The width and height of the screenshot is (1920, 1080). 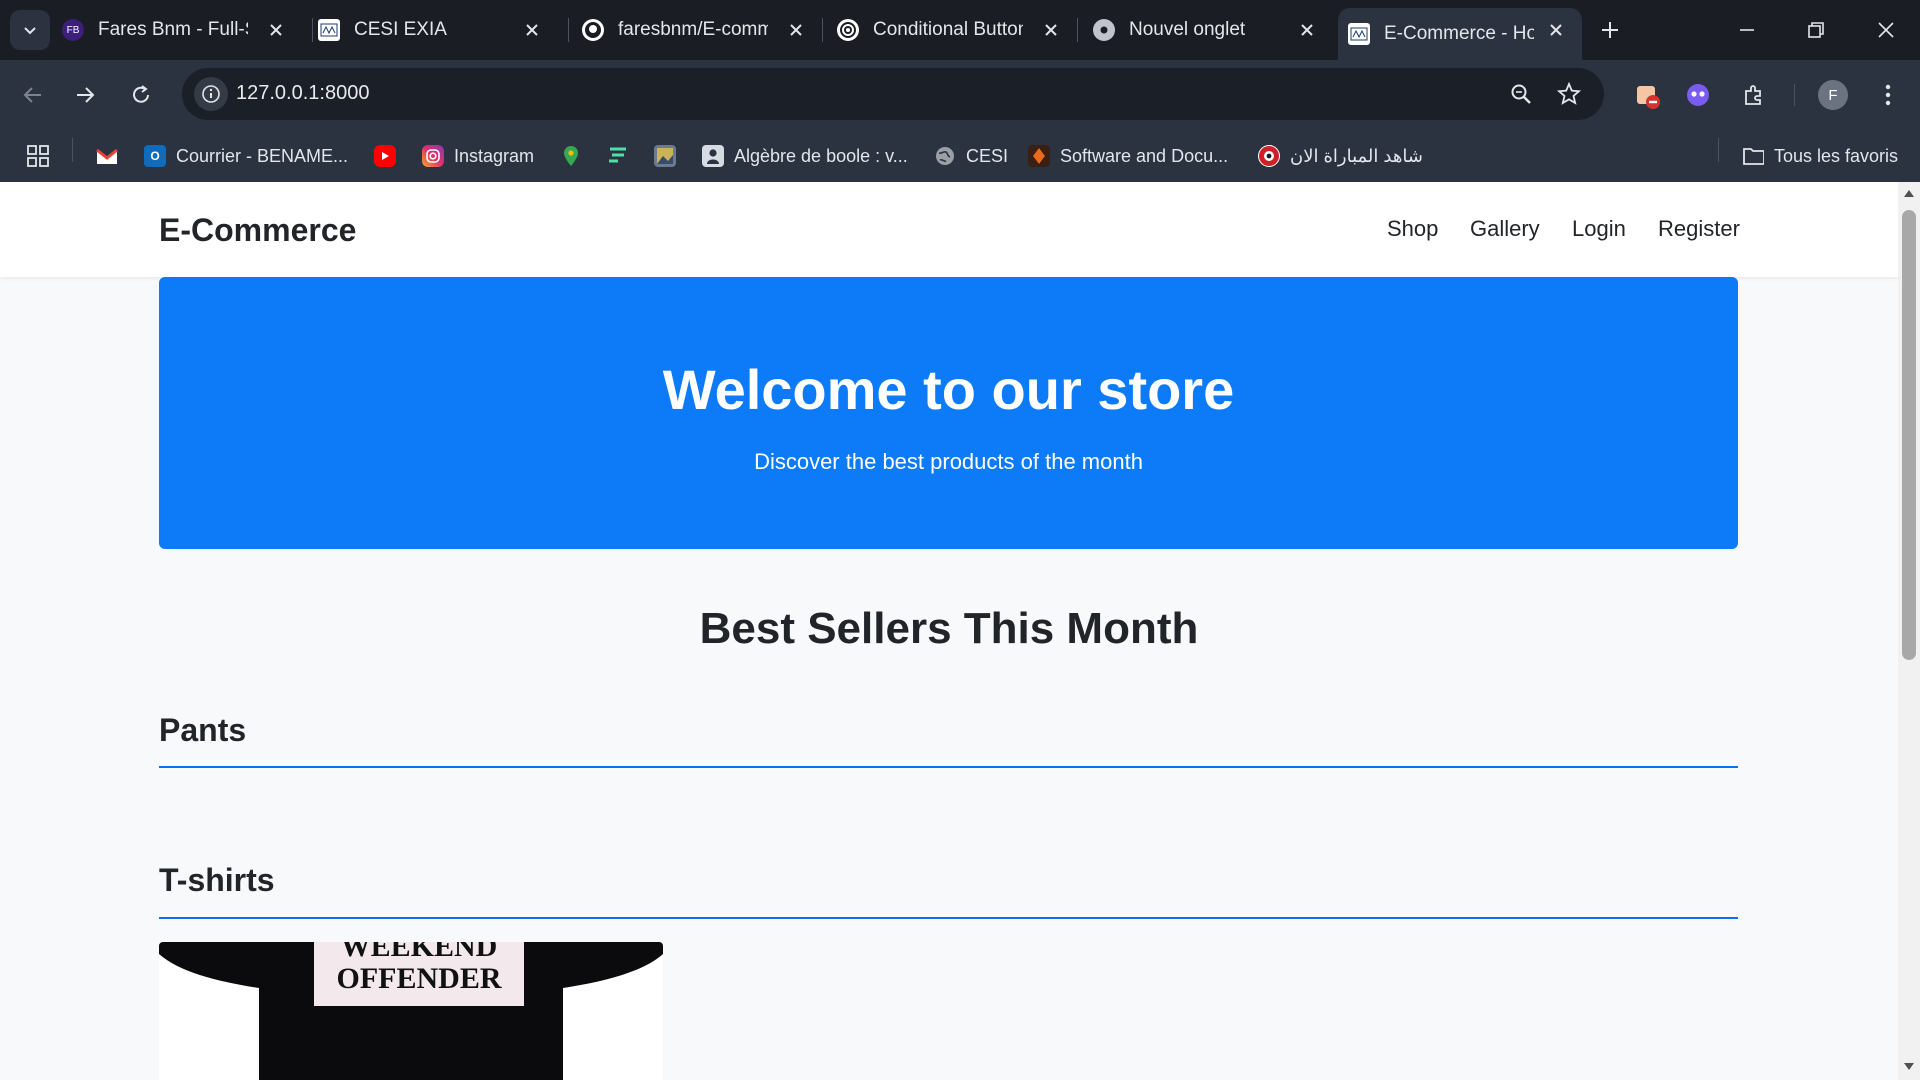 I want to click on all-bookmarks-folder: Tous les favoris, so click(x=1820, y=156).